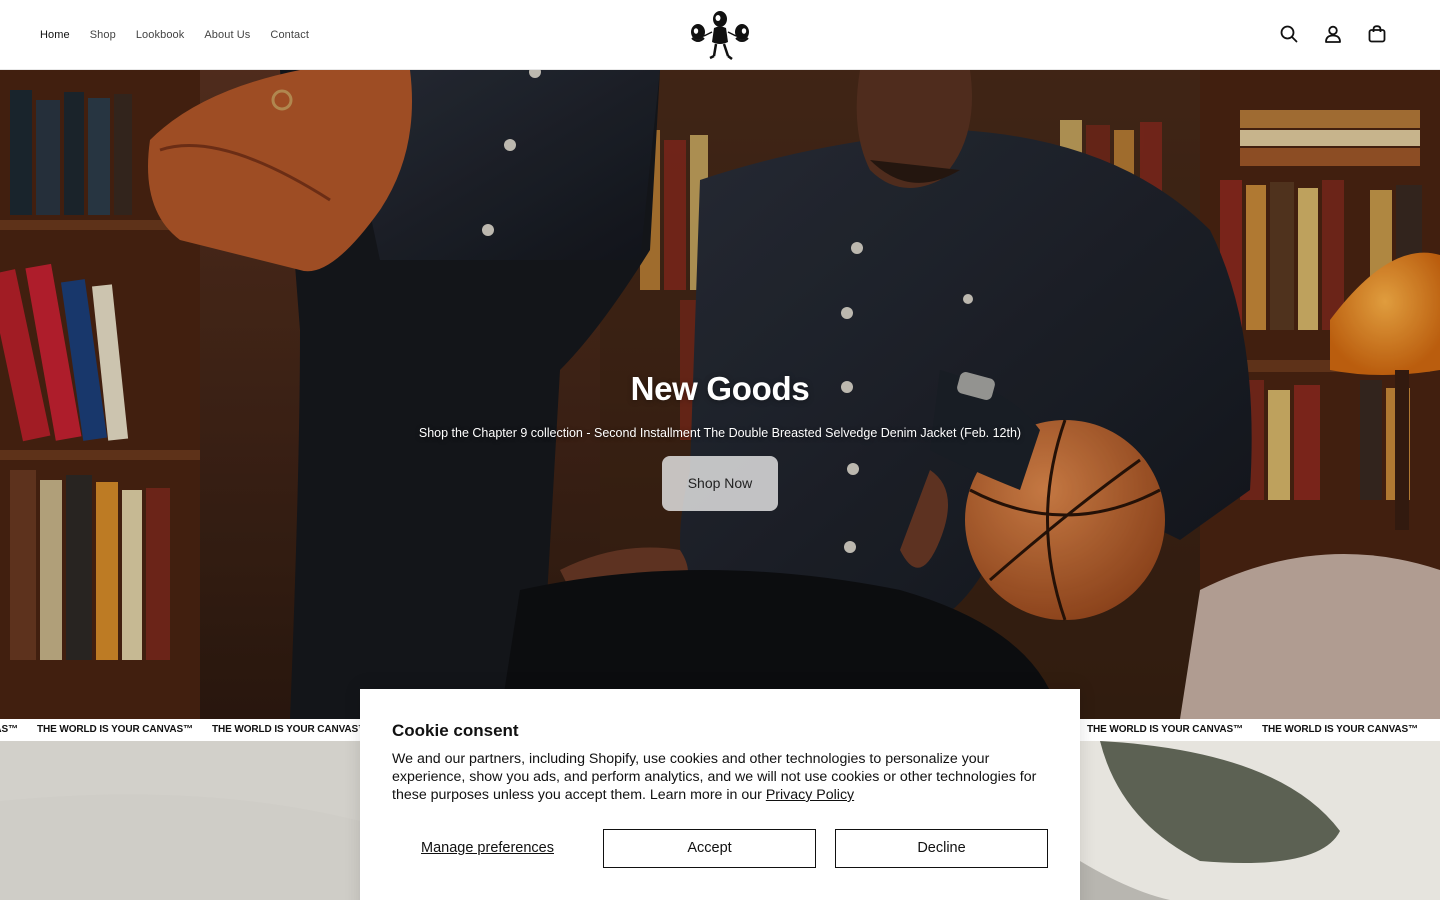 This screenshot has height=900, width=1440. Describe the element at coordinates (227, 35) in the screenshot. I see `nav-item-about-us: About Us` at that location.